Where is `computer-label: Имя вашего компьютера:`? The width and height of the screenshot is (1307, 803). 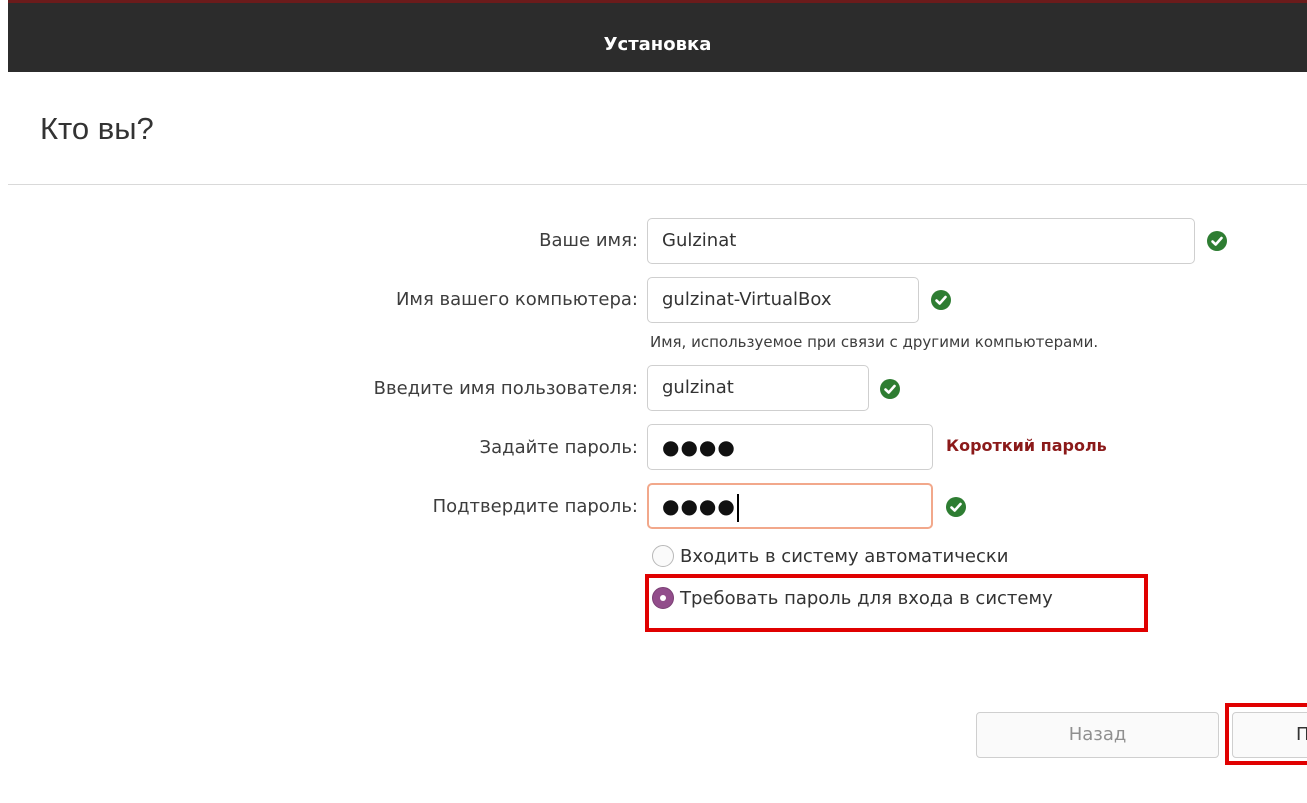 computer-label: Имя вашего компьютера: is located at coordinates (516, 299).